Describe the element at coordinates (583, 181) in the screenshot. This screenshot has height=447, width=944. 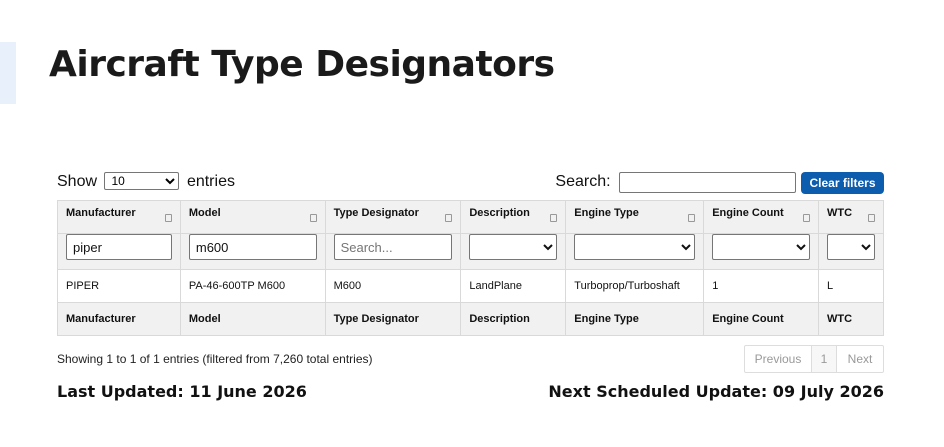
I see `search-label: Search:` at that location.